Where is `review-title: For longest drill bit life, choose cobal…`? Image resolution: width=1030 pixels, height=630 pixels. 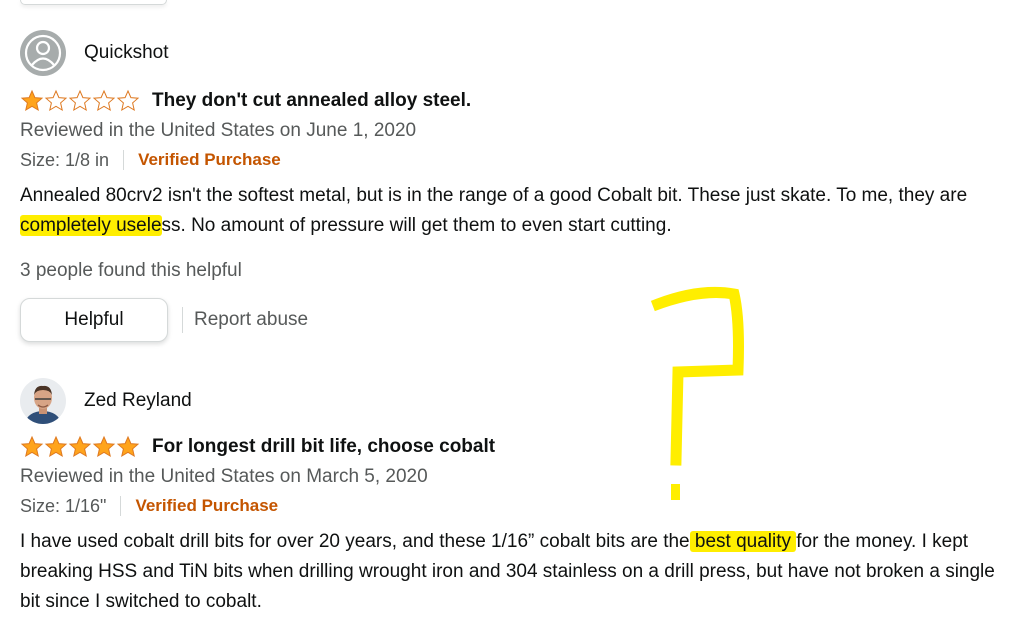
review-title: For longest drill bit life, choose cobal… is located at coordinates (323, 447).